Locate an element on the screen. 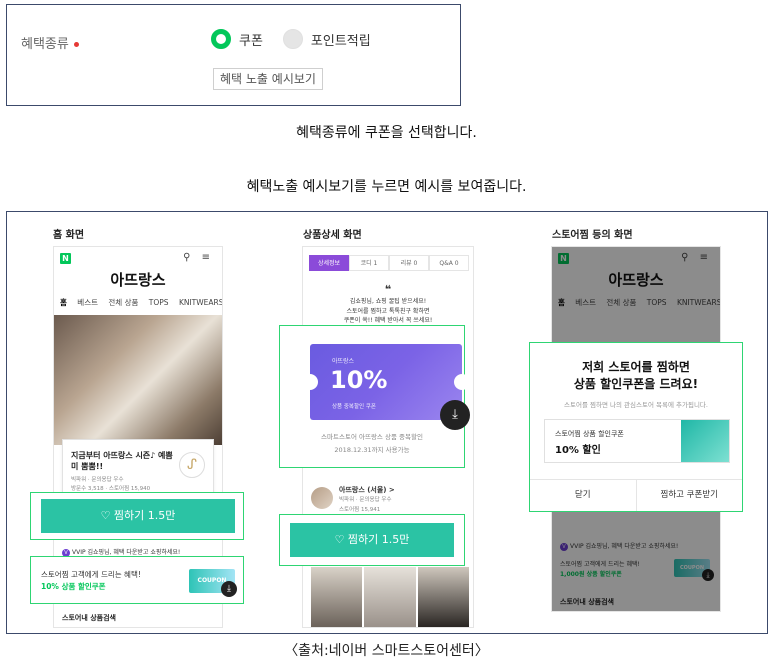 This screenshot has height=662, width=773. brand-logo-icon: ᔑ is located at coordinates (192, 465).